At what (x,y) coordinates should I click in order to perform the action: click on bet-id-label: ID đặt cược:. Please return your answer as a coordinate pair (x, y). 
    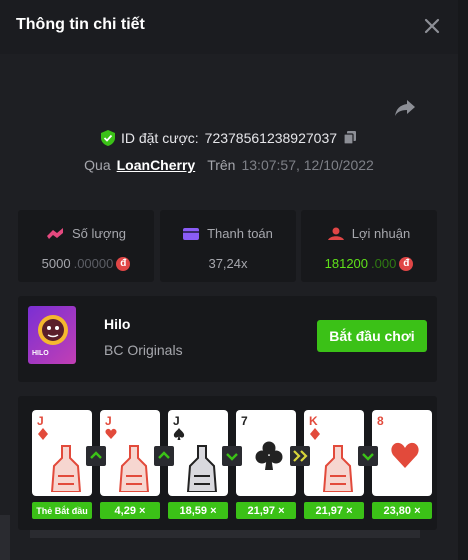
    Looking at the image, I should click on (159, 138).